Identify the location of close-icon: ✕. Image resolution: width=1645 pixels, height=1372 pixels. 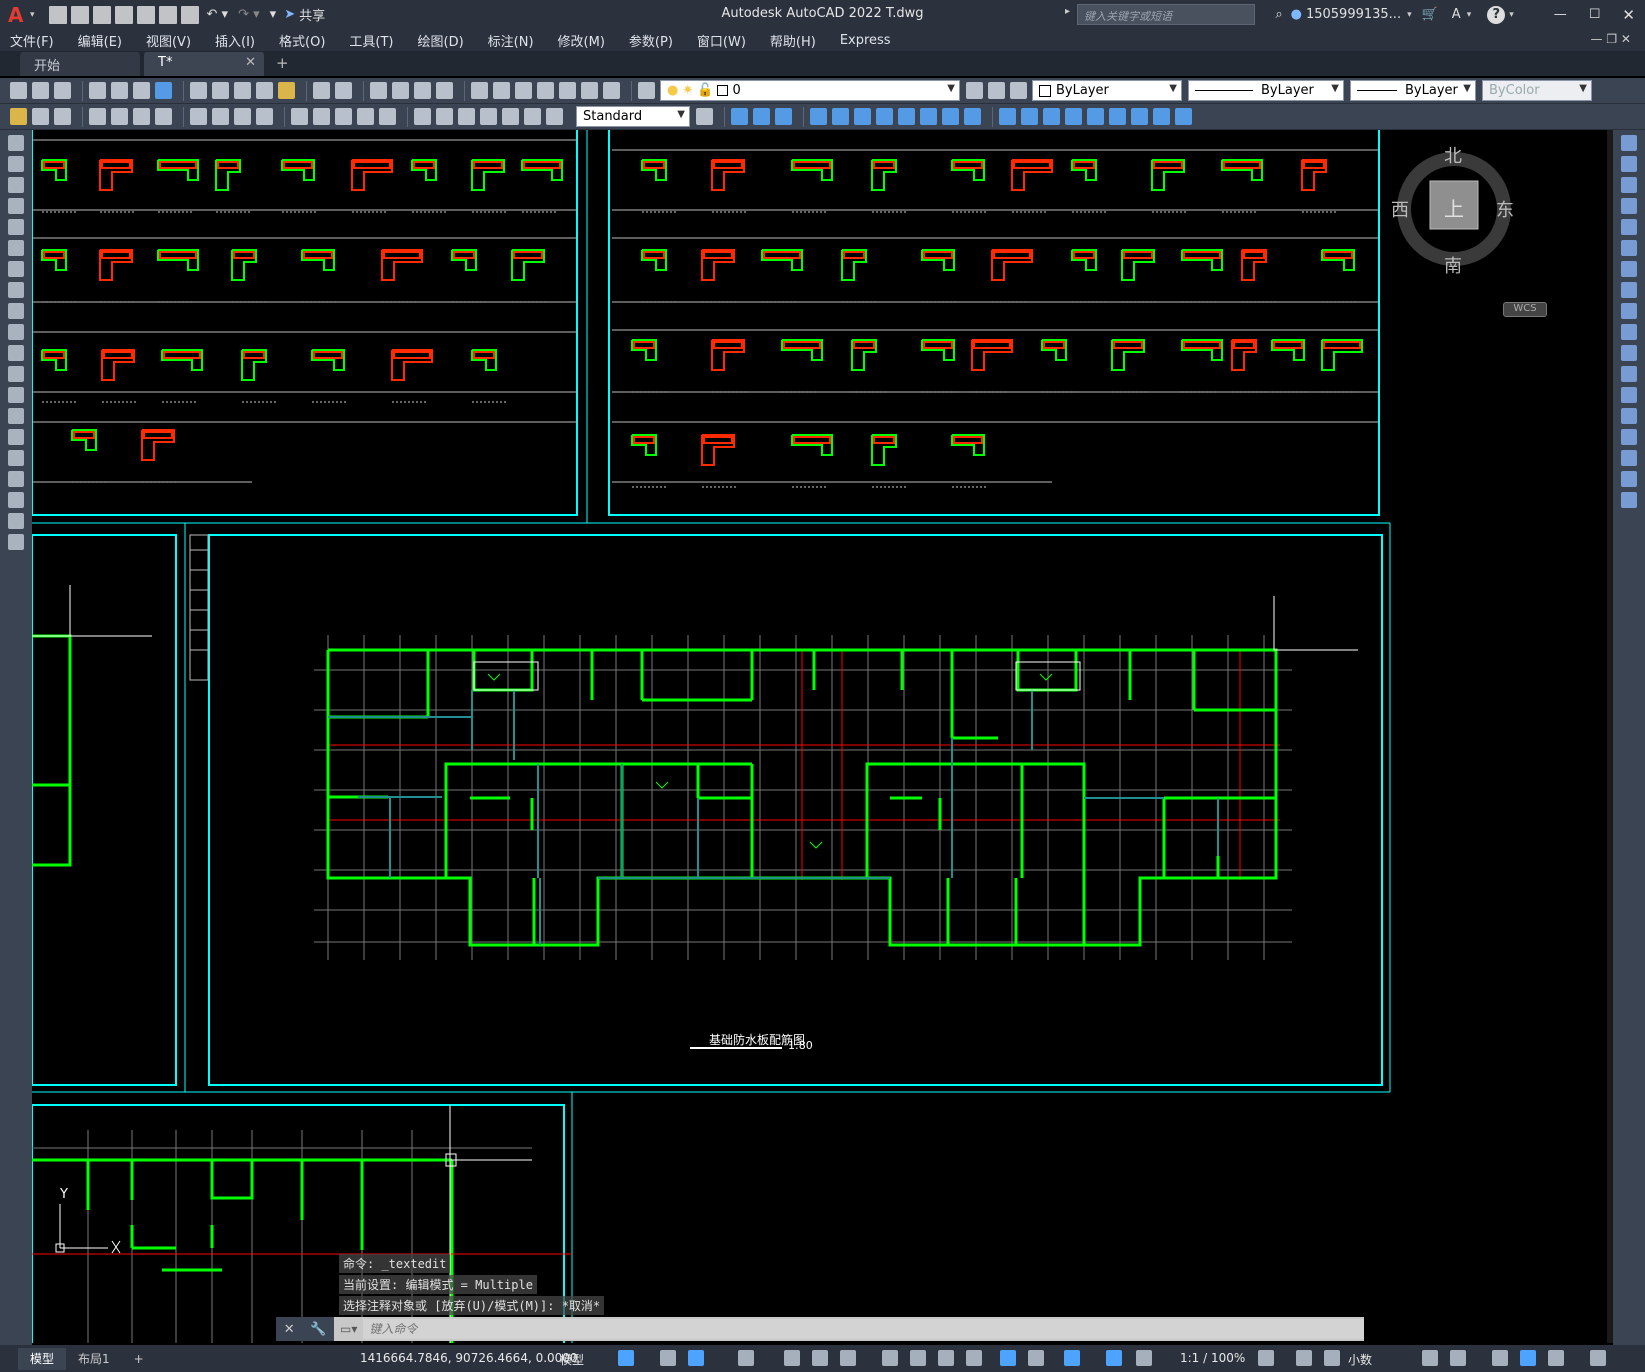
(1628, 15).